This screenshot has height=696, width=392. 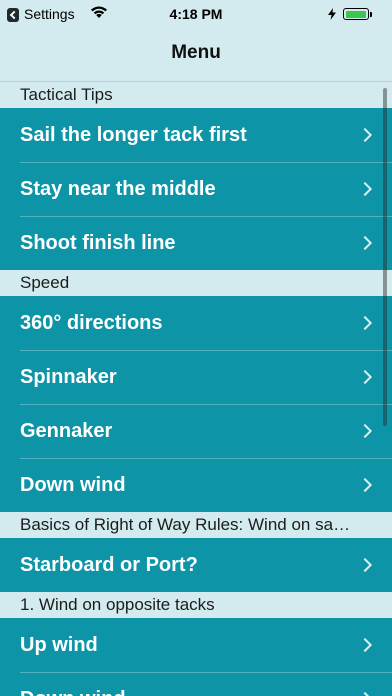 I want to click on section-header-tactical-tips: Tactical Tips, so click(x=196, y=95).